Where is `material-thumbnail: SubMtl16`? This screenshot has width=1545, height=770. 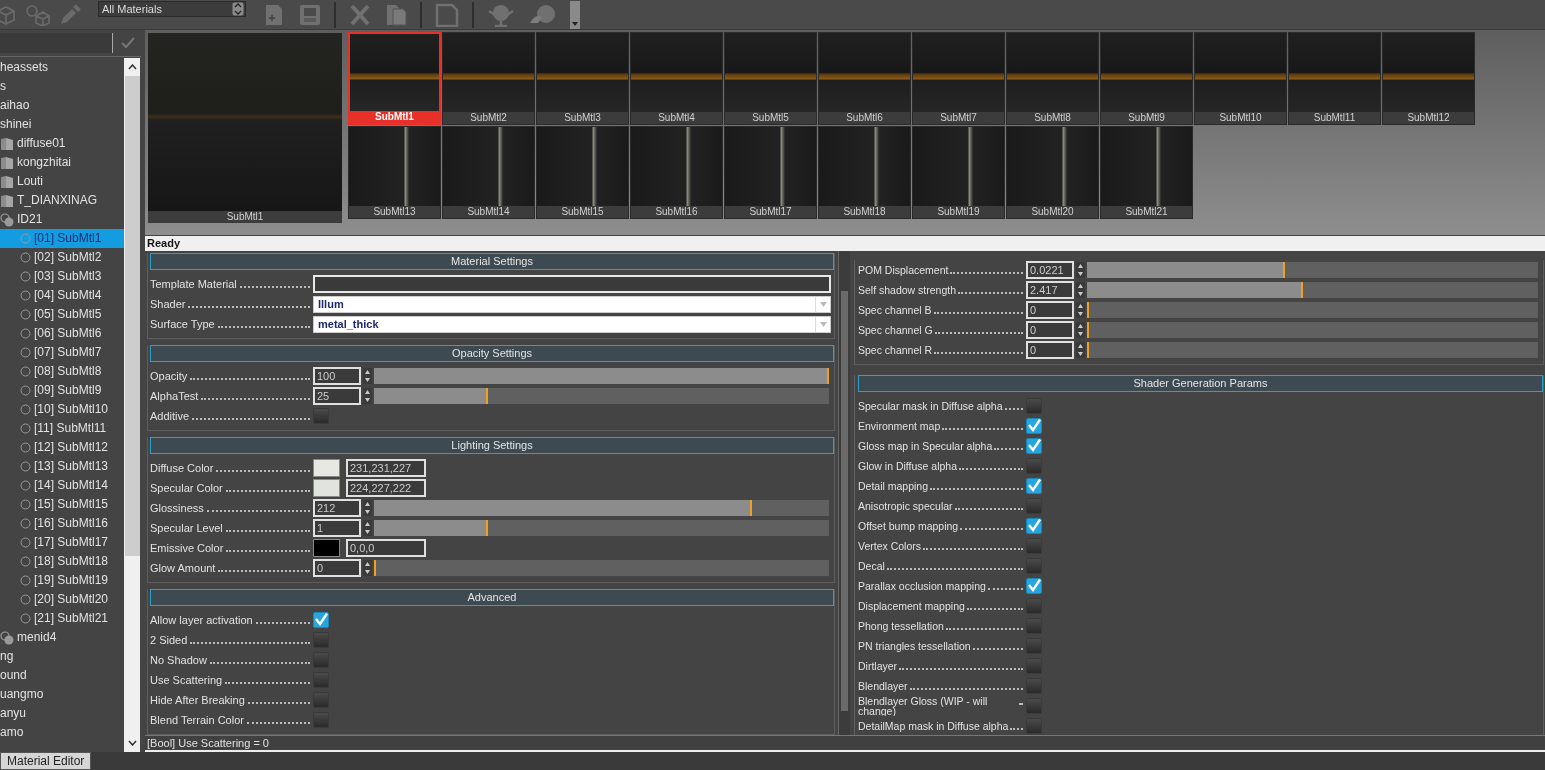 material-thumbnail: SubMtl16 is located at coordinates (676, 172).